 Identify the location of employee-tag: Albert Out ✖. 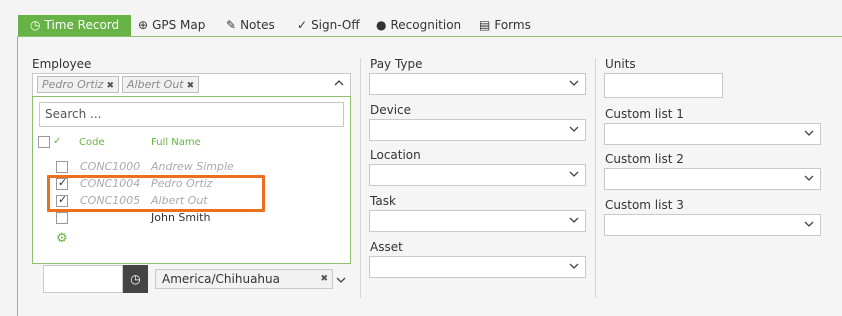
(161, 84).